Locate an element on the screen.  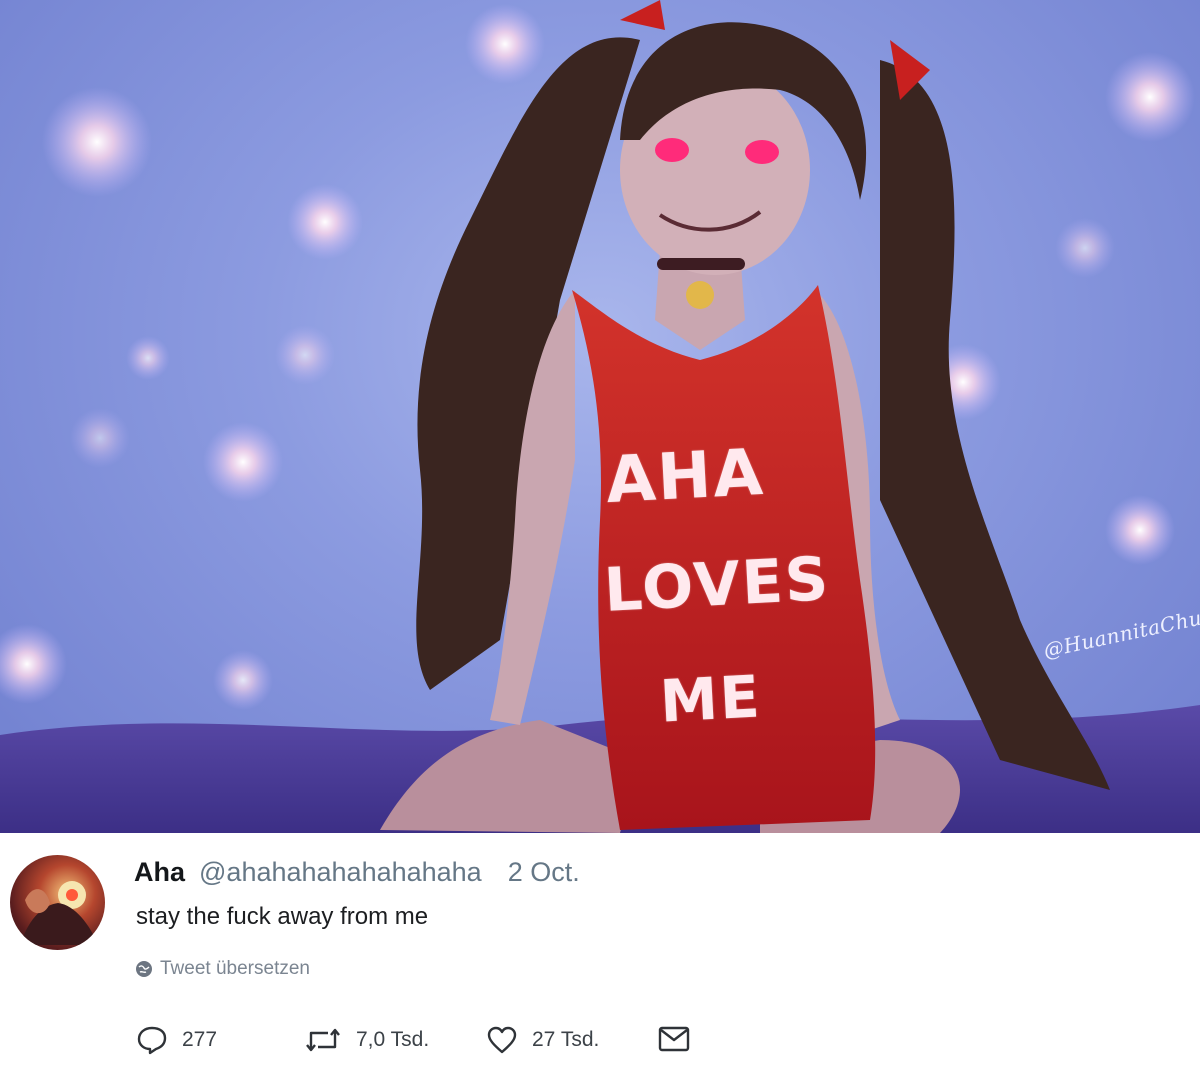
tweet-actions: 277 7,0 Tsd. 27 Tsd. is located at coordinates (486, 1040).